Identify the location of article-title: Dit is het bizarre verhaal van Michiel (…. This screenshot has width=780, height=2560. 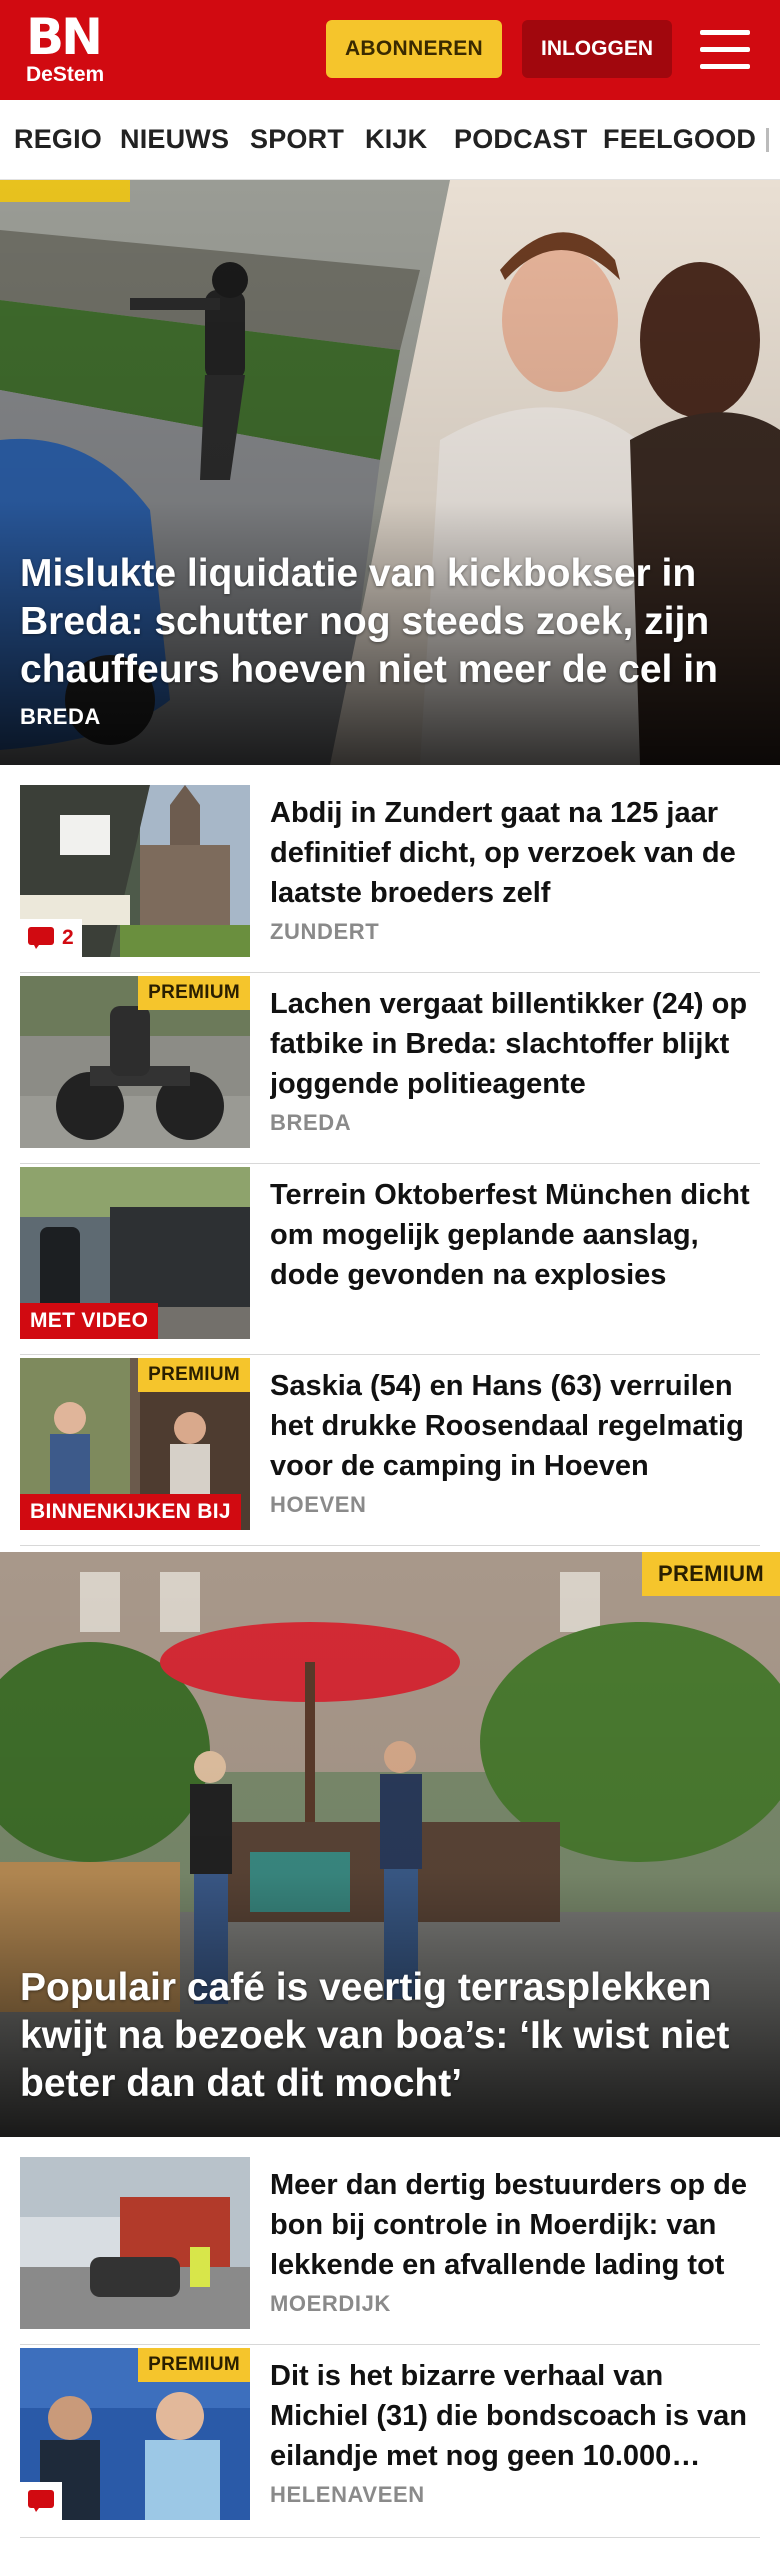
(510, 2416).